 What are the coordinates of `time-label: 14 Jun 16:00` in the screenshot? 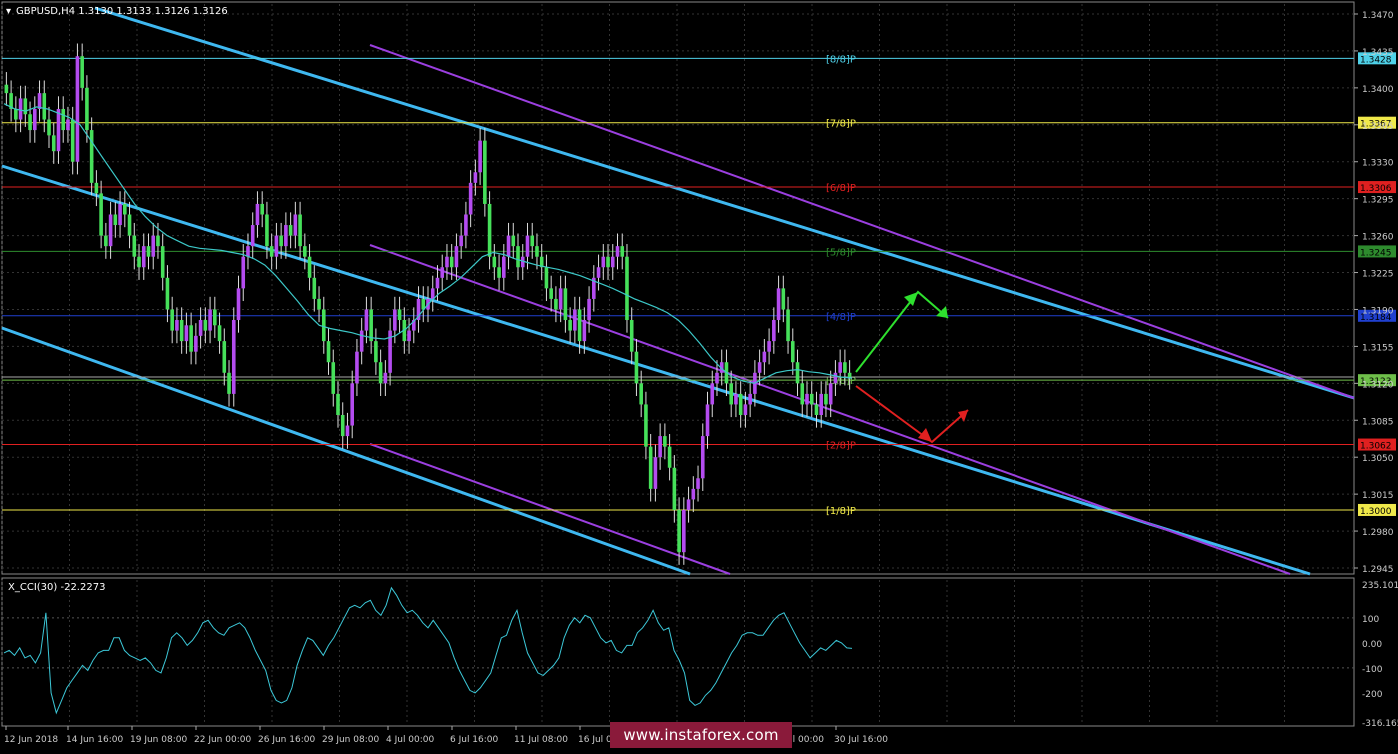 It's located at (94, 740).